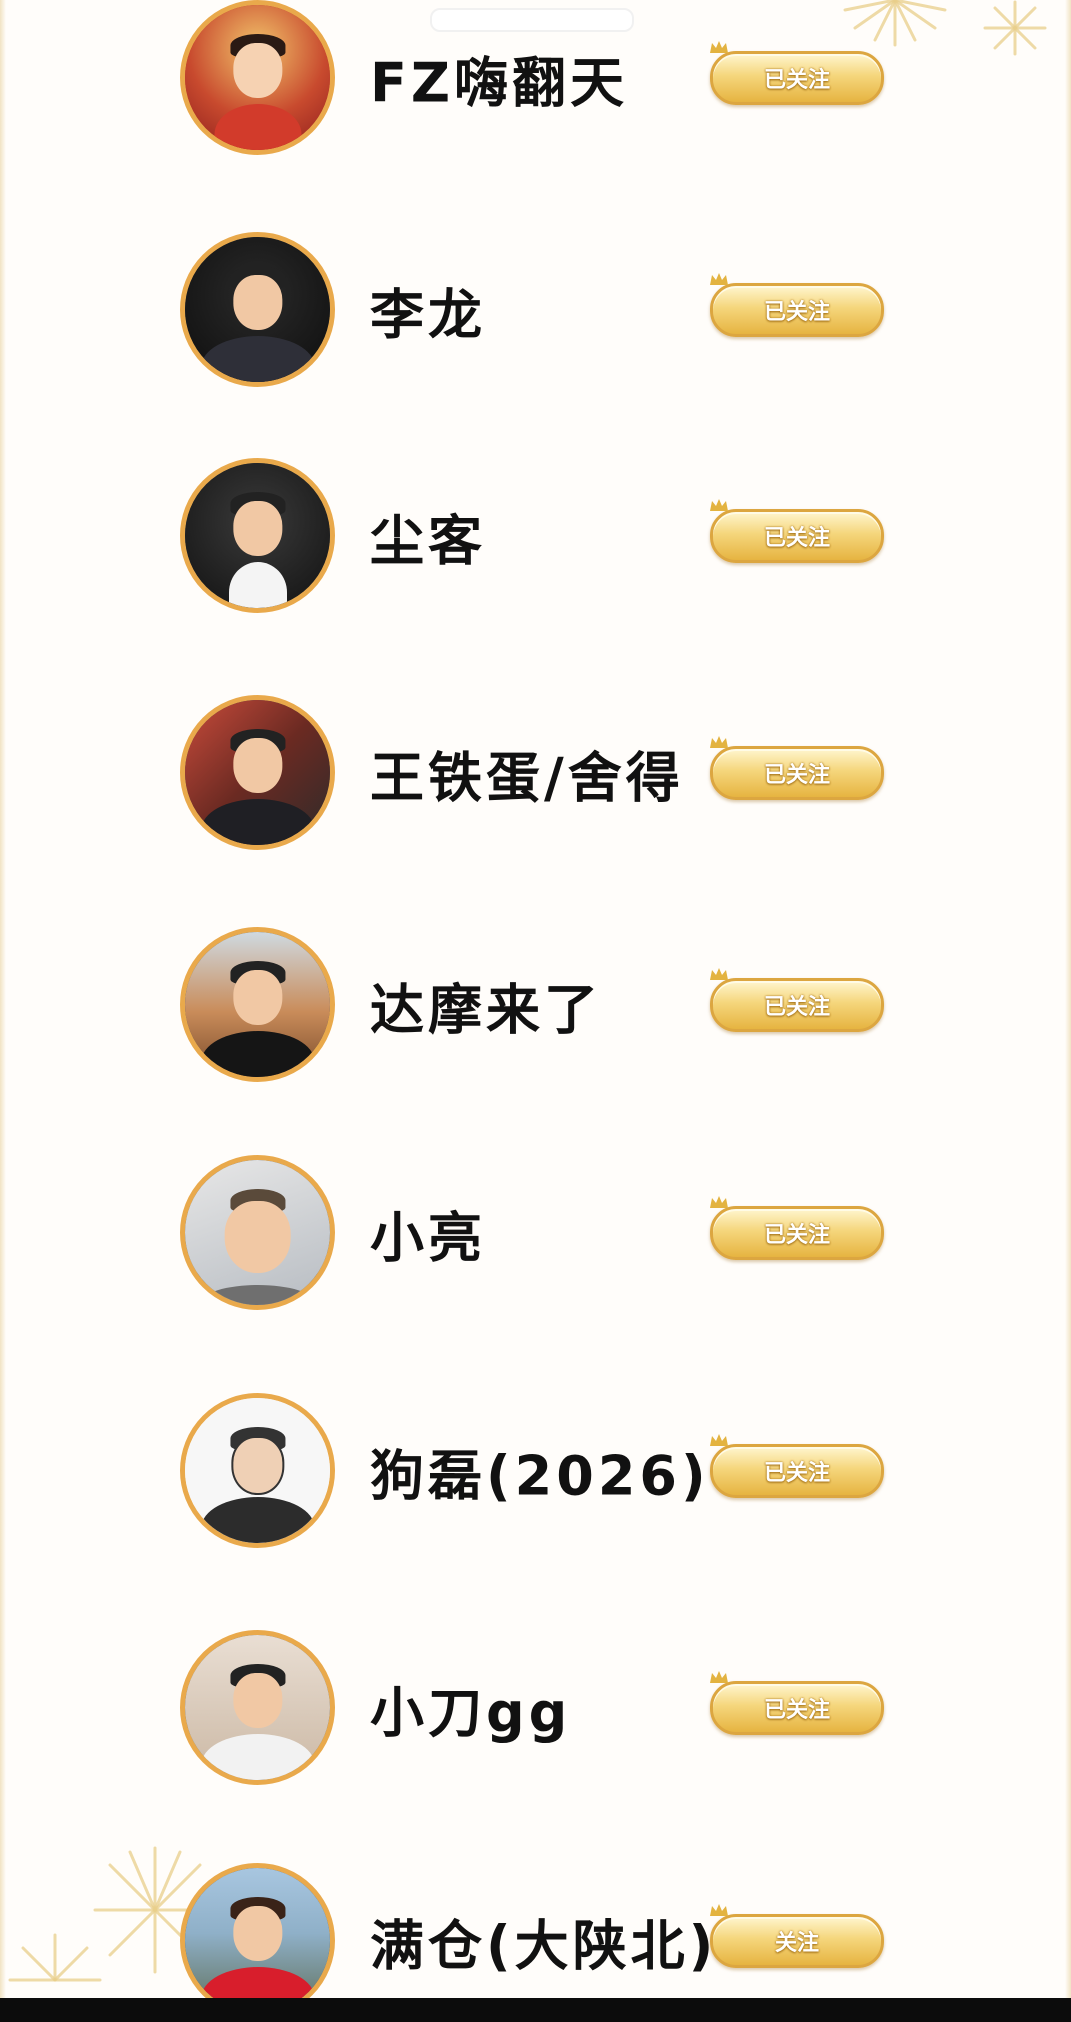  I want to click on list-item: 王铁蛋/舍得 已关注, so click(540, 772).